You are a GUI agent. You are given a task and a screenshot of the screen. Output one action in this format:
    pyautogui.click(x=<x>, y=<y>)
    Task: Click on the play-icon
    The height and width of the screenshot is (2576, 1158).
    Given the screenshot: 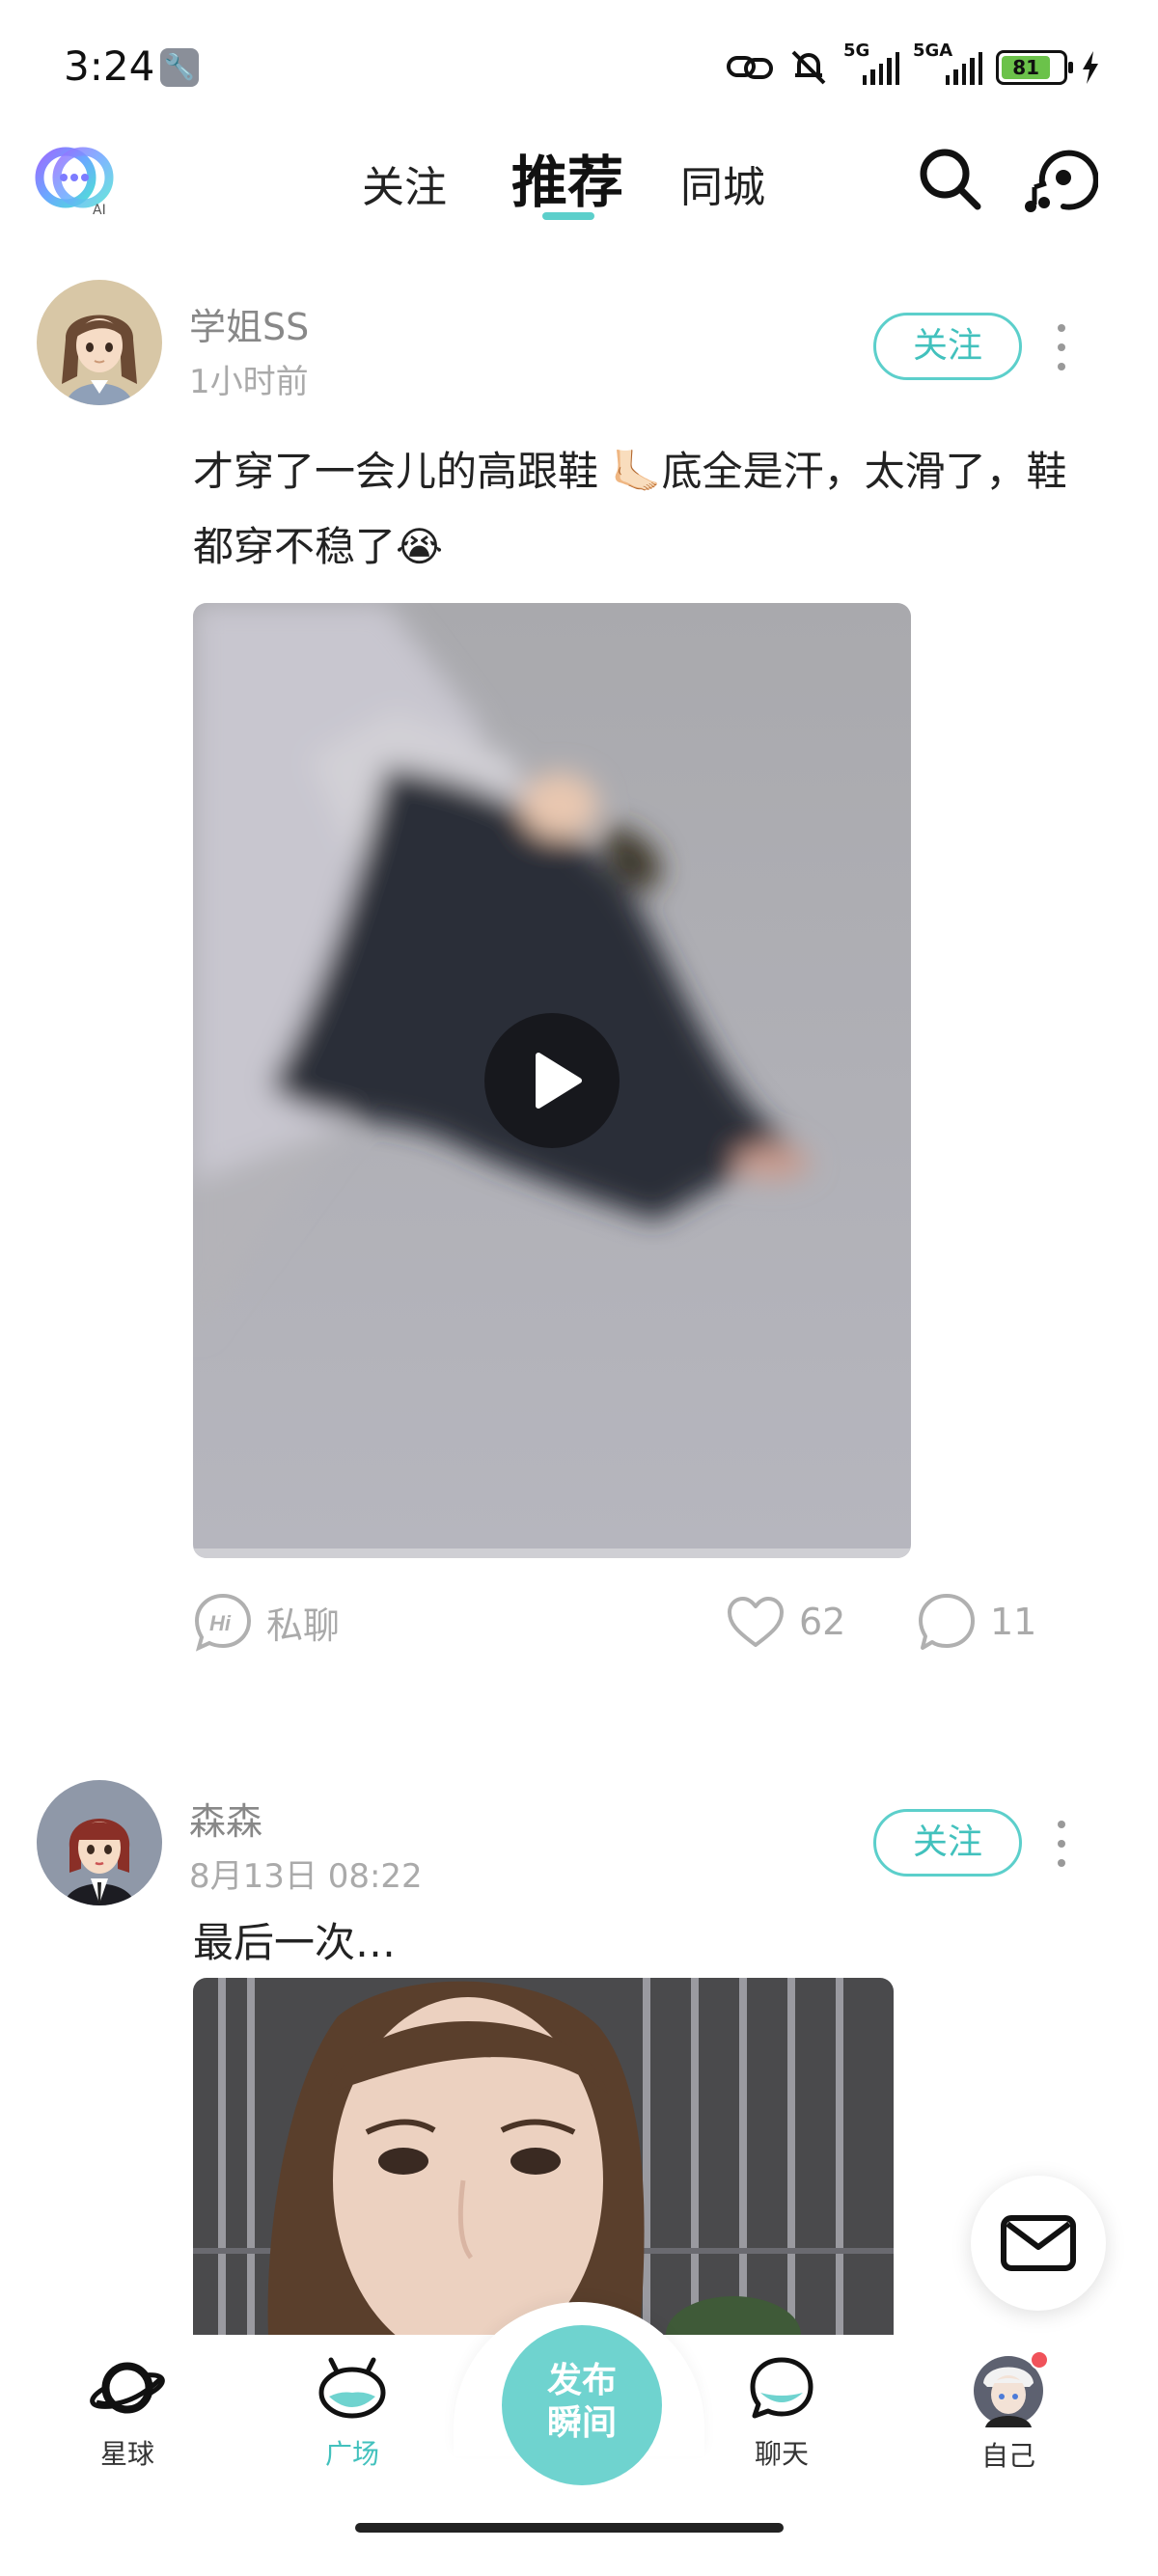 What is the action you would take?
    pyautogui.click(x=559, y=1081)
    